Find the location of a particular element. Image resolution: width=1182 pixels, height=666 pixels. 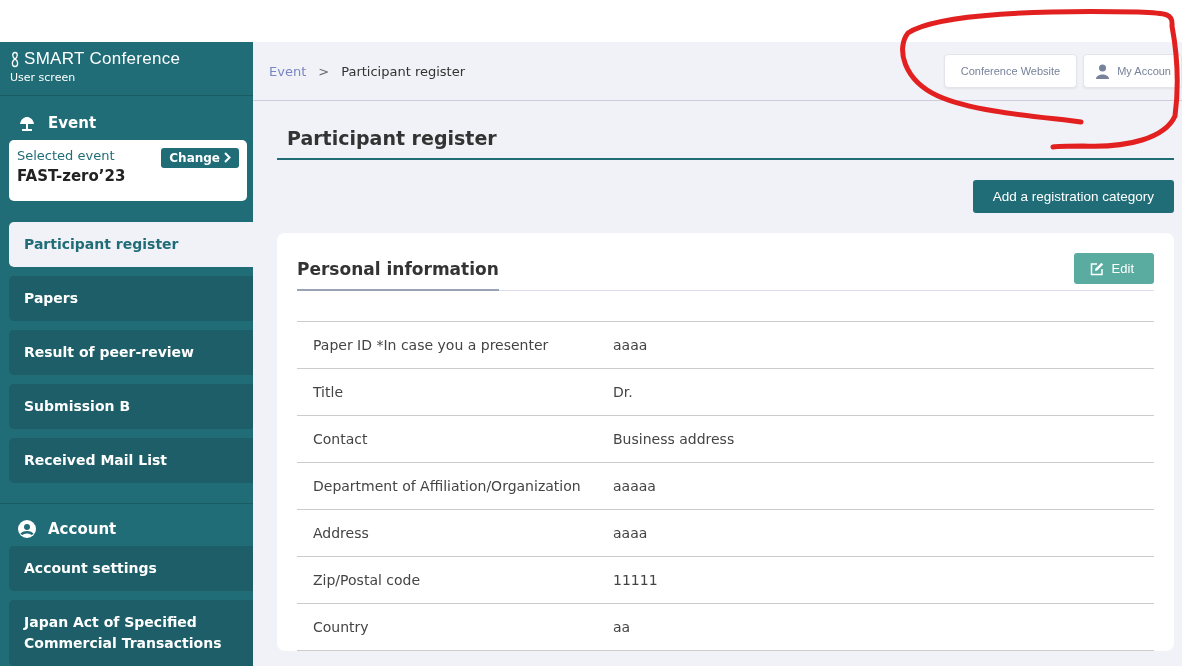

field-value: Business address is located at coordinates (674, 439).